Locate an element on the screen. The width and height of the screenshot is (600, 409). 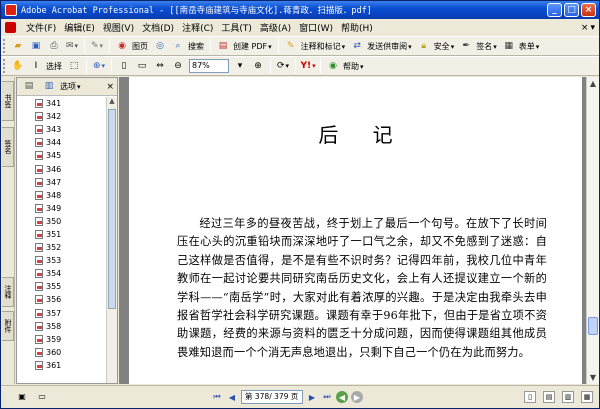
delete-bookmark-icon: ▥ is located at coordinates (49, 87).